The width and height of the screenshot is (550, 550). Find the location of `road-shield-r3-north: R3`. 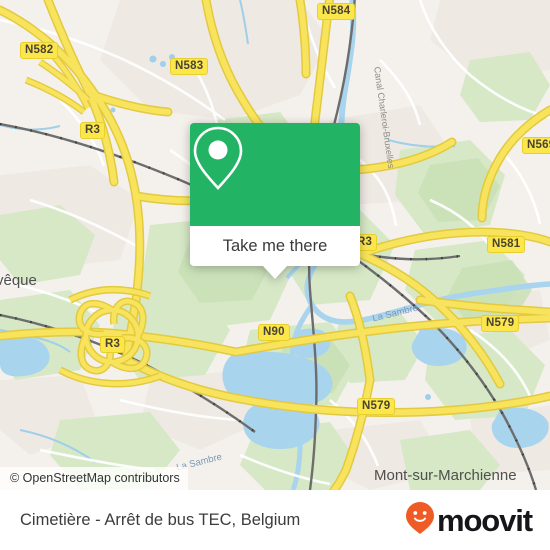

road-shield-r3-north: R3 is located at coordinates (93, 130).